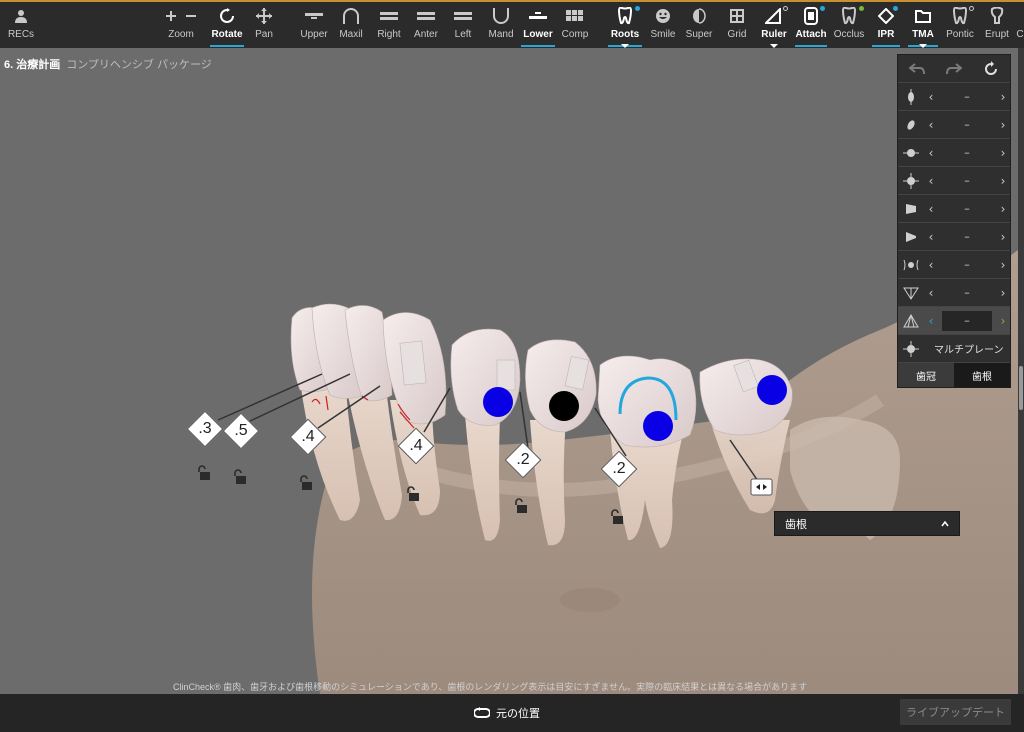 The height and width of the screenshot is (732, 1024). I want to click on overflow-tool: C, so click(1020, 27).